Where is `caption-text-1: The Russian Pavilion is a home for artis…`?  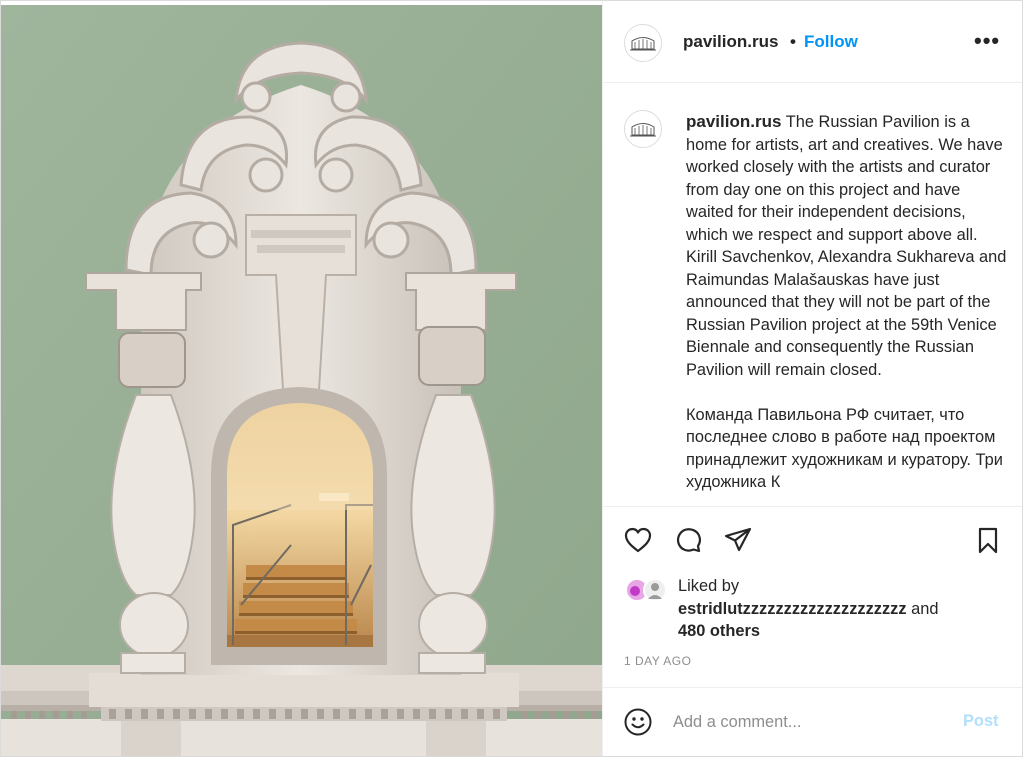
caption-text-1: The Russian Pavilion is a home for artis… is located at coordinates (844, 178).